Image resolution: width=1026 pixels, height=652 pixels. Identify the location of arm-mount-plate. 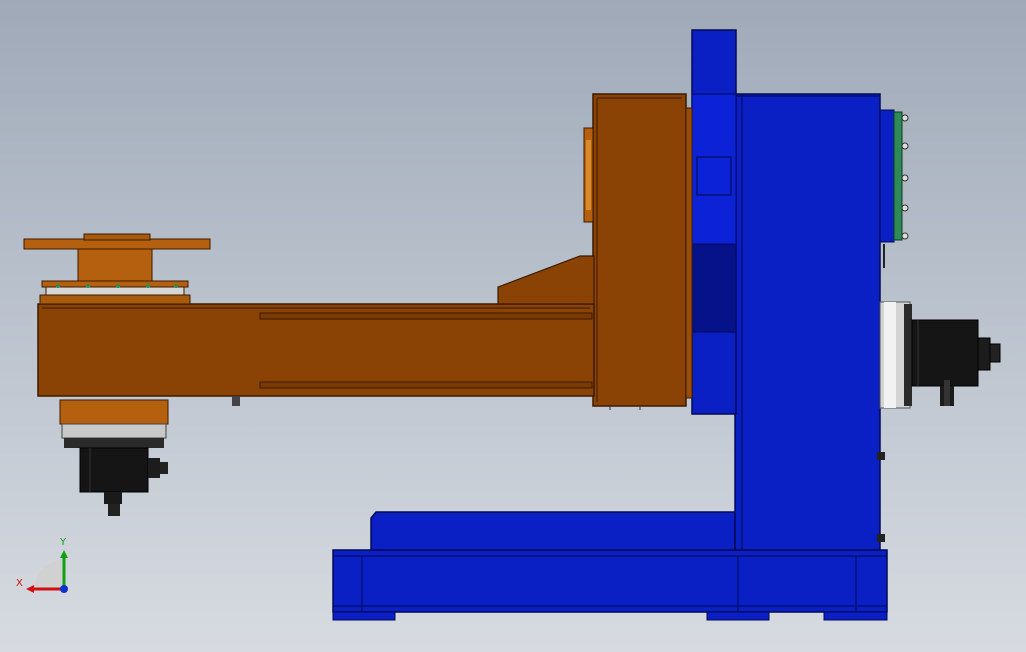
(638, 251).